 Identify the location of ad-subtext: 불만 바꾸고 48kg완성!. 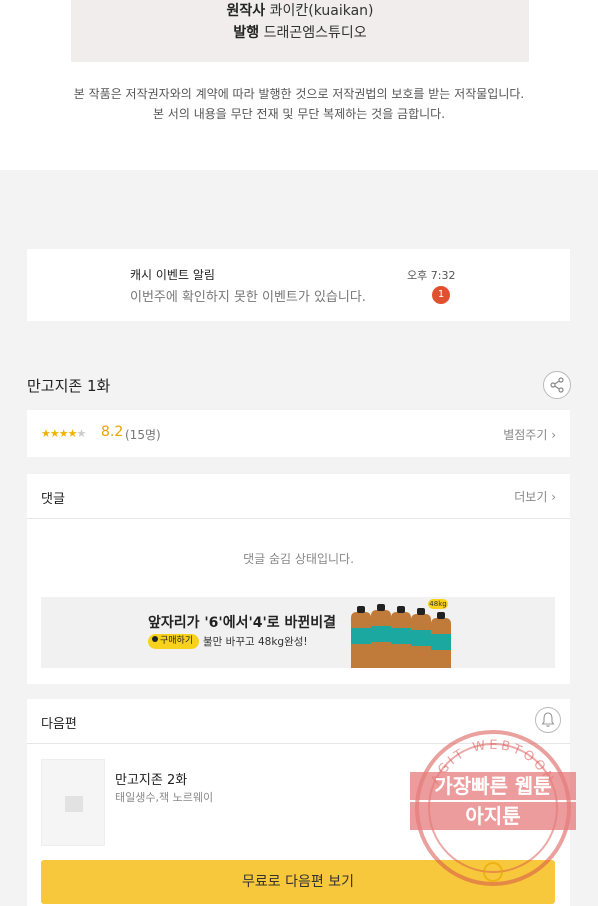
(255, 642).